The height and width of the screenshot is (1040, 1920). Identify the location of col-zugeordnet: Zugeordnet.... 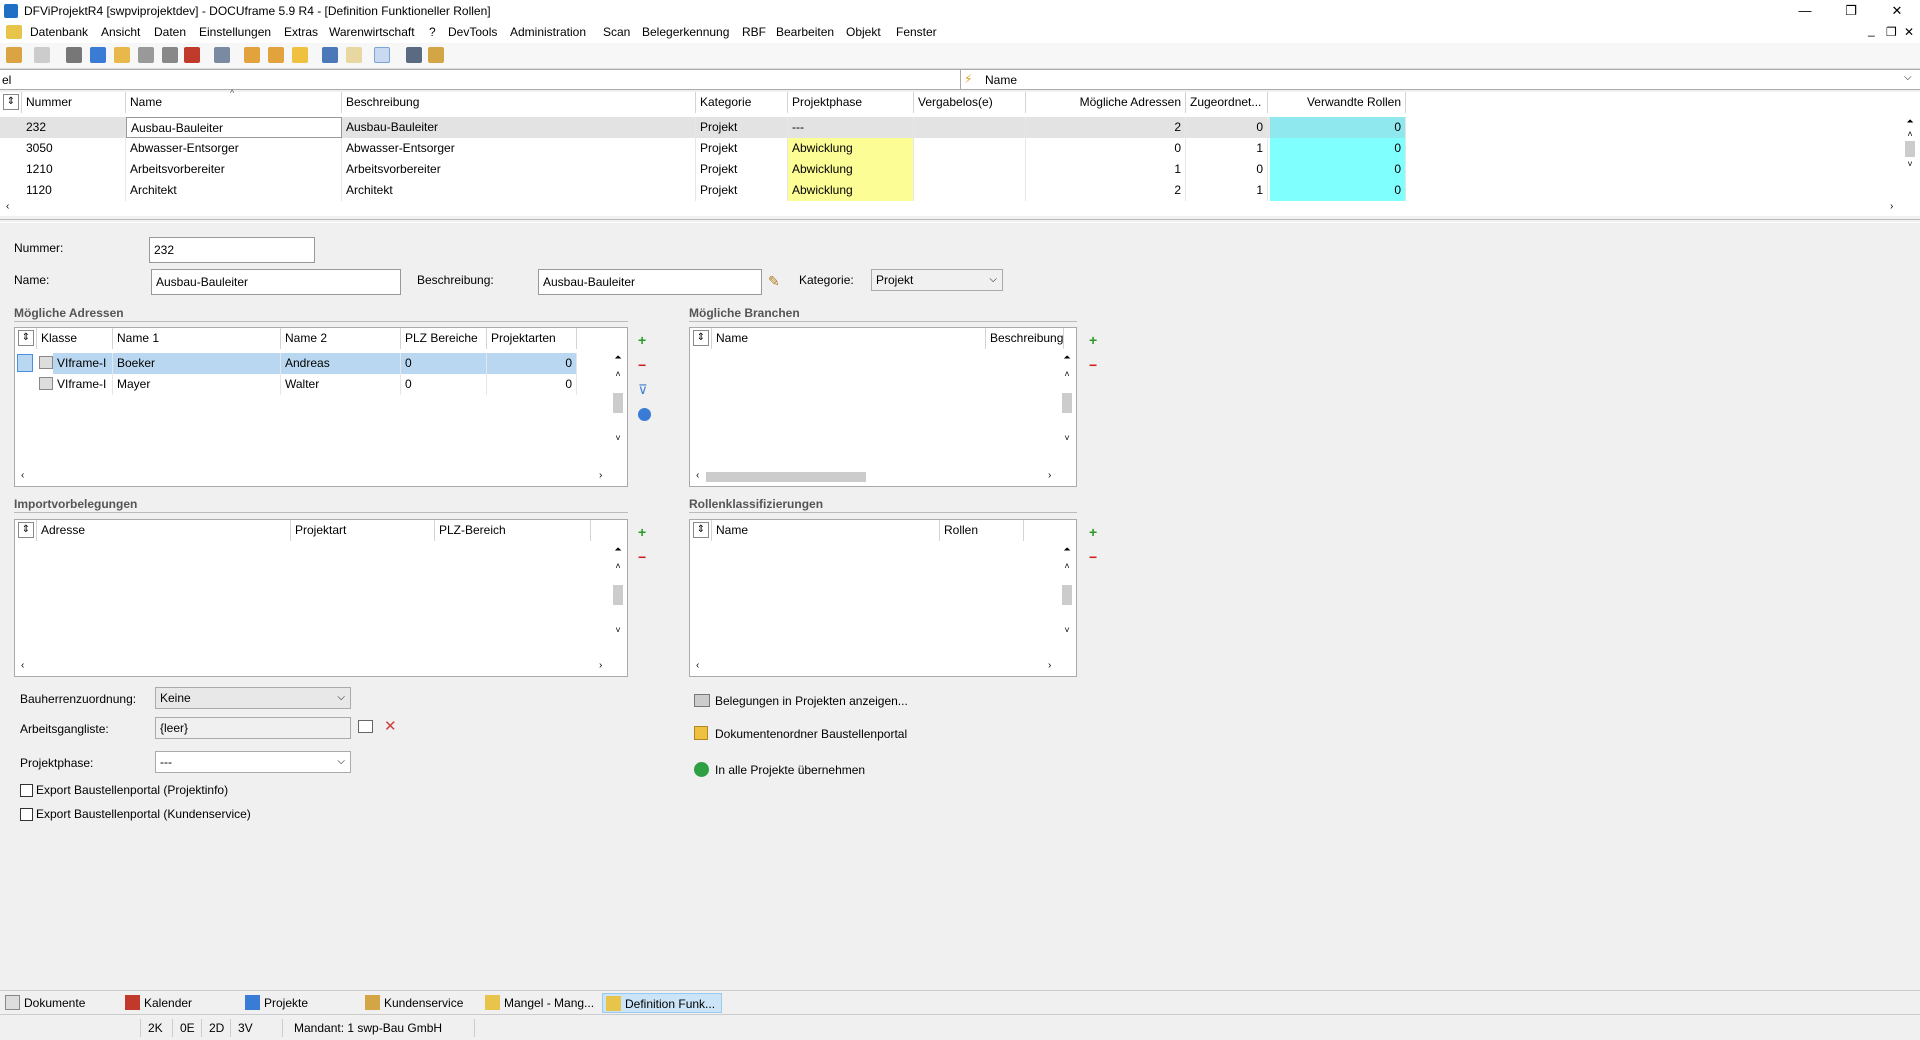
(1227, 102).